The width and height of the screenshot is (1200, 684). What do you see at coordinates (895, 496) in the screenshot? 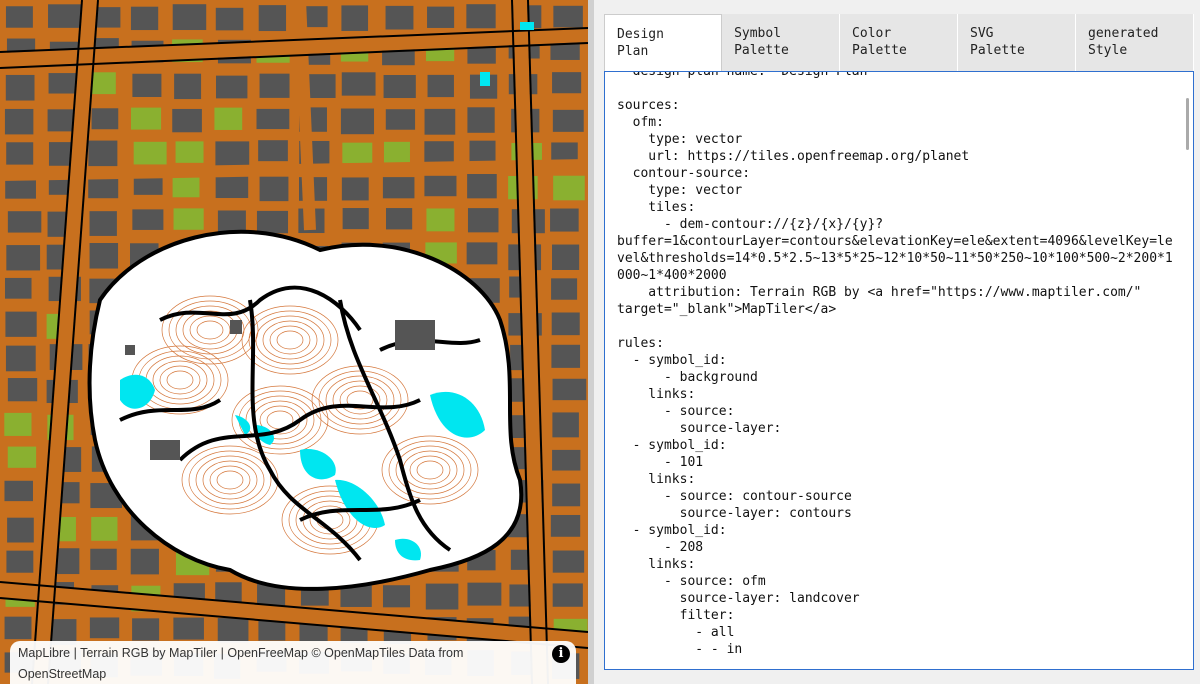
I see `code-line: - source: contour-source` at bounding box center [895, 496].